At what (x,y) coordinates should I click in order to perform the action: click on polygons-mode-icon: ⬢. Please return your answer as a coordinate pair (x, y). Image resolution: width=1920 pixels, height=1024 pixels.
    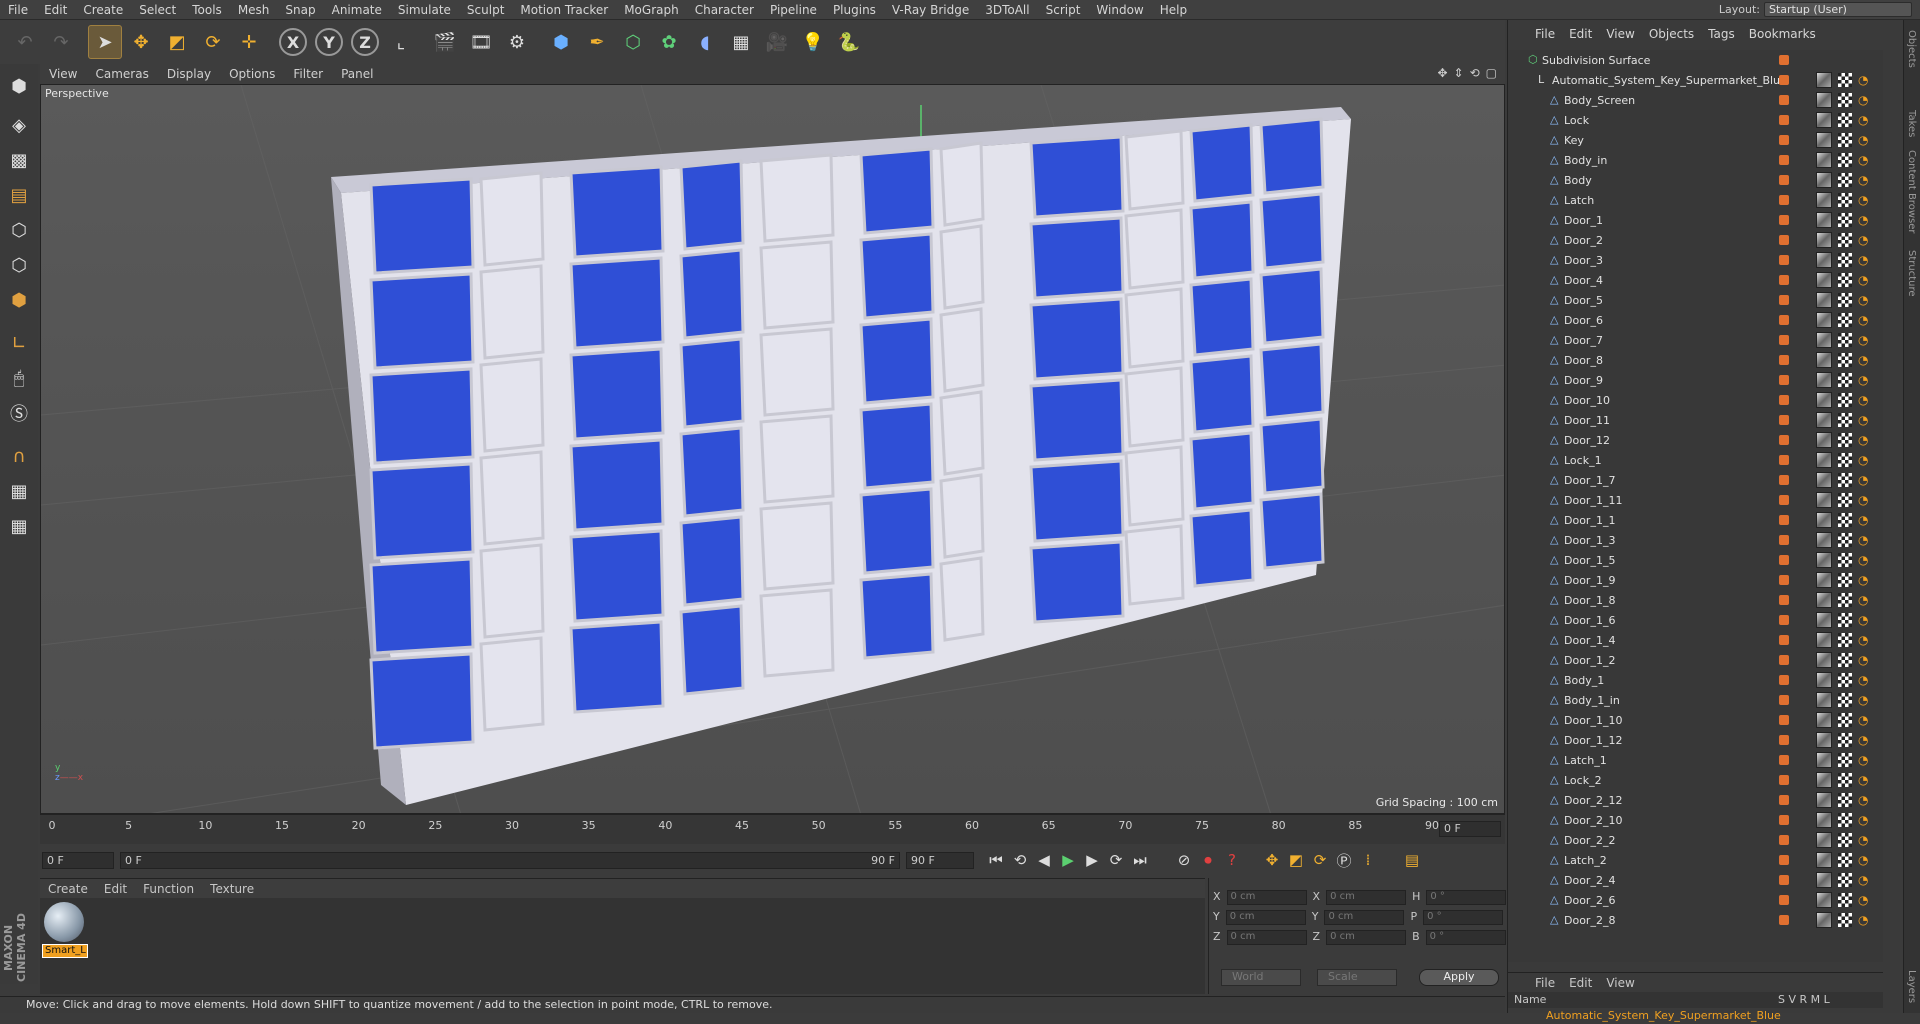
    Looking at the image, I should click on (19, 300).